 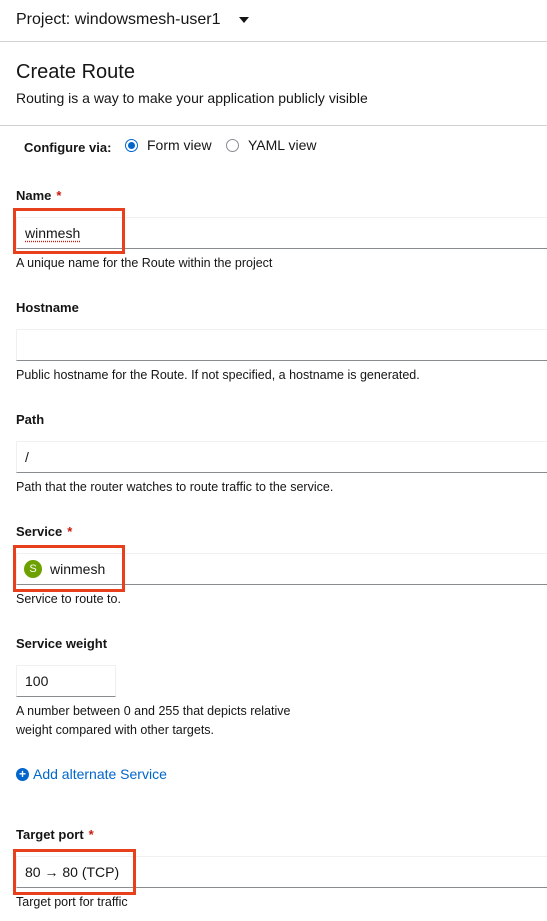 I want to click on form-view-radio: Form view, so click(x=168, y=145).